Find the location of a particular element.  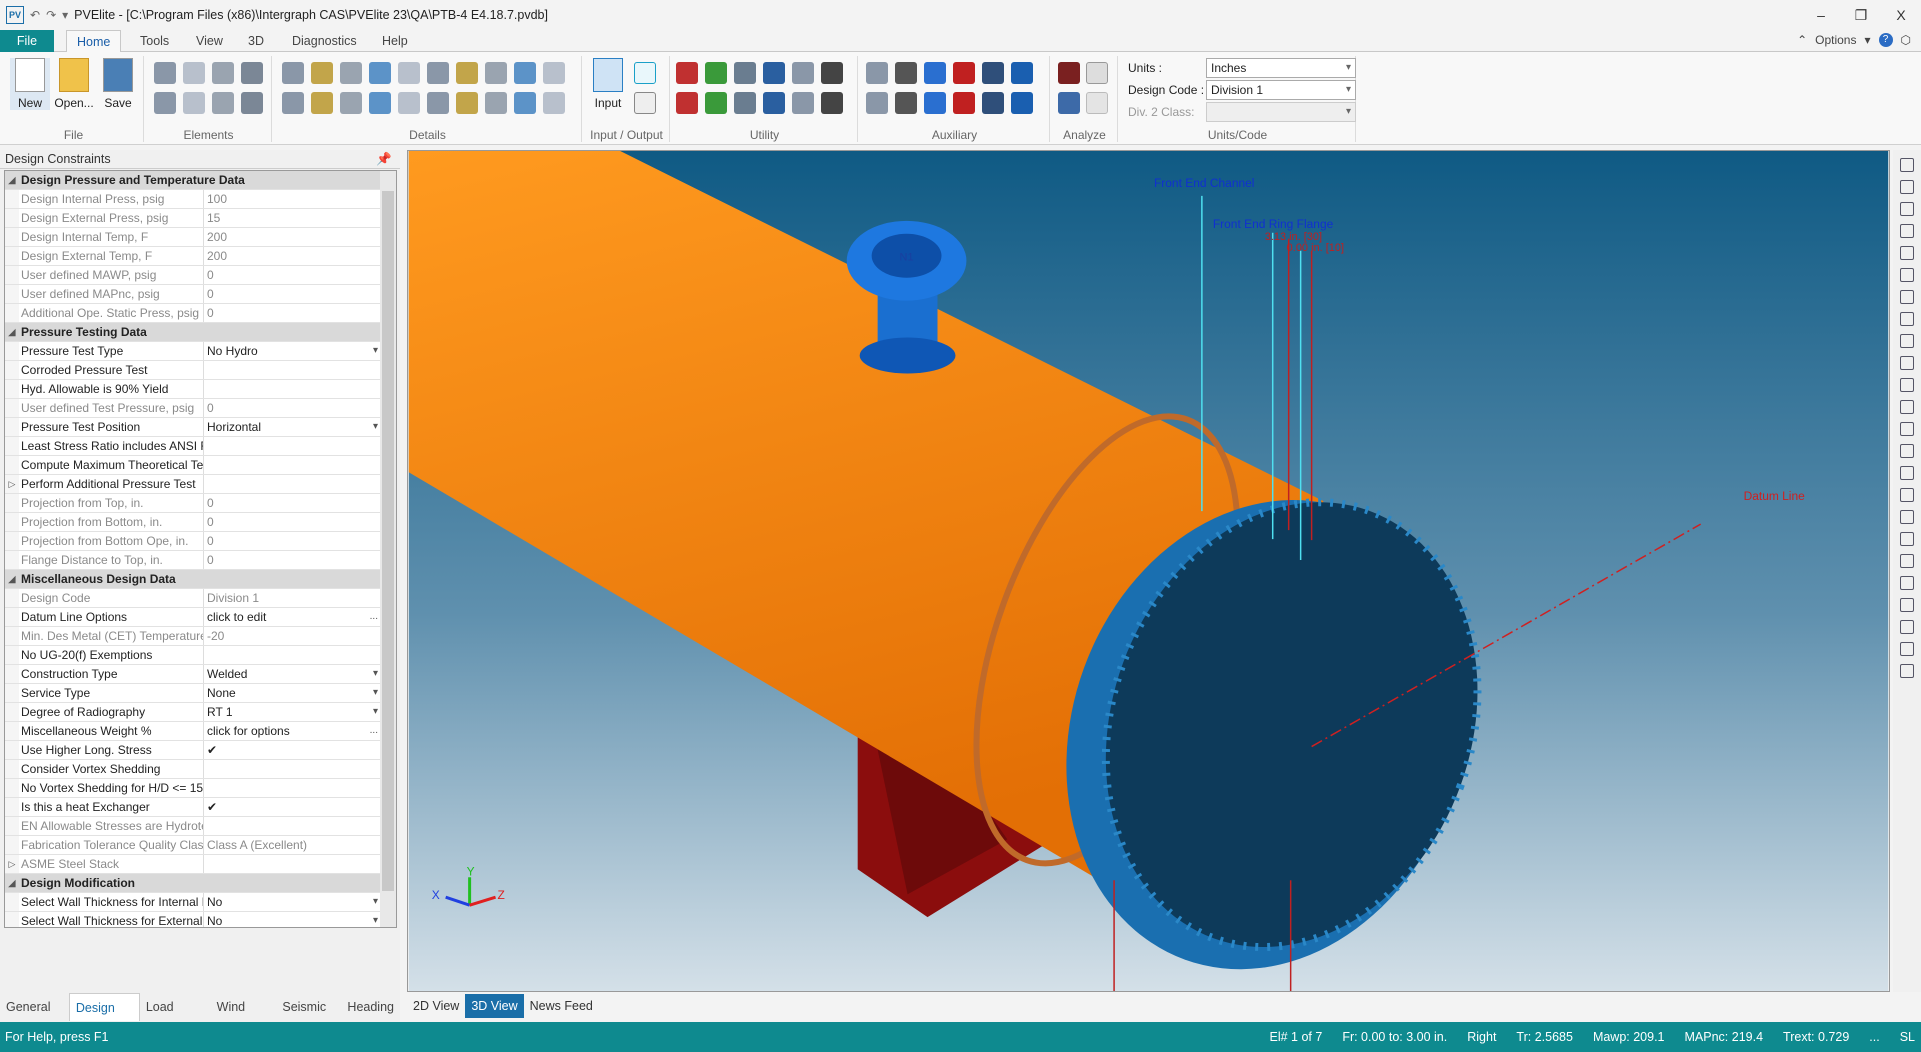

property-row: Hyd. Allowable is 90% Yield is located at coordinates (200, 389).